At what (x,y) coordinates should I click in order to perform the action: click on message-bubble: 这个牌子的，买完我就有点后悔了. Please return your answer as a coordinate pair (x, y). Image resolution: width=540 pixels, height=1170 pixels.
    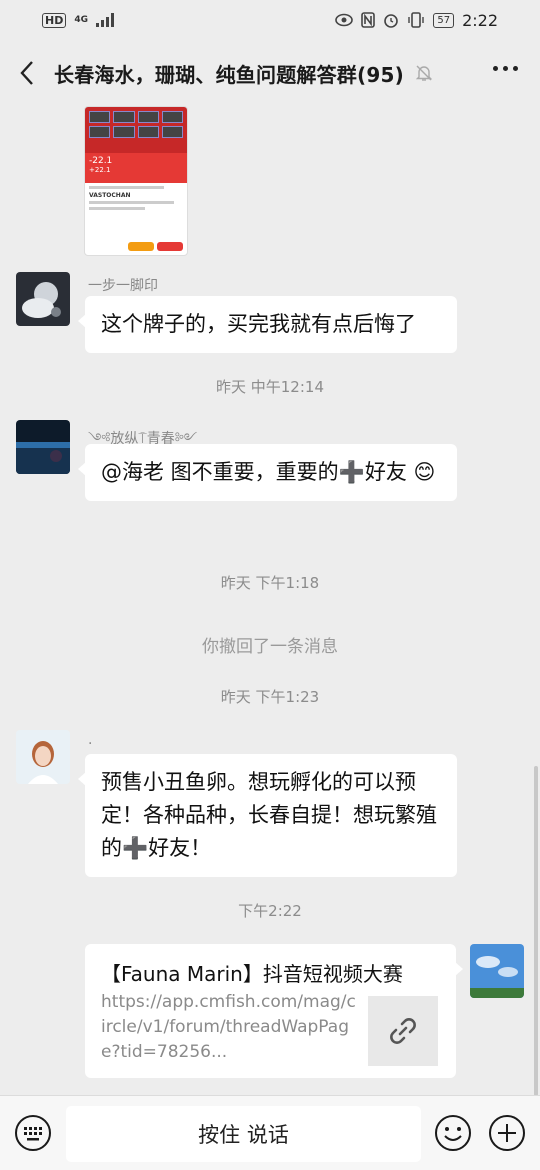
    Looking at the image, I should click on (267, 324).